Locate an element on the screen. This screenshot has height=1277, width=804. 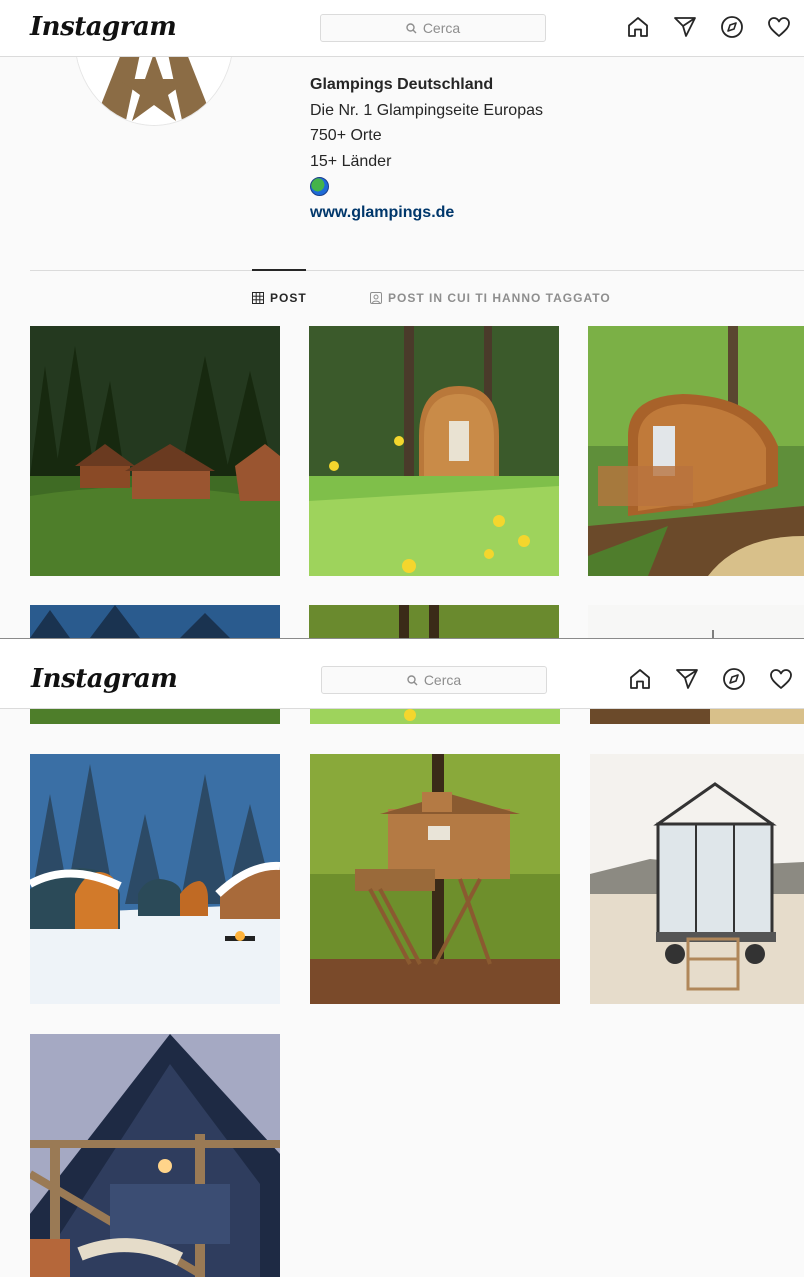
post-thumbnail-forest-cabins is located at coordinates (155, 451).